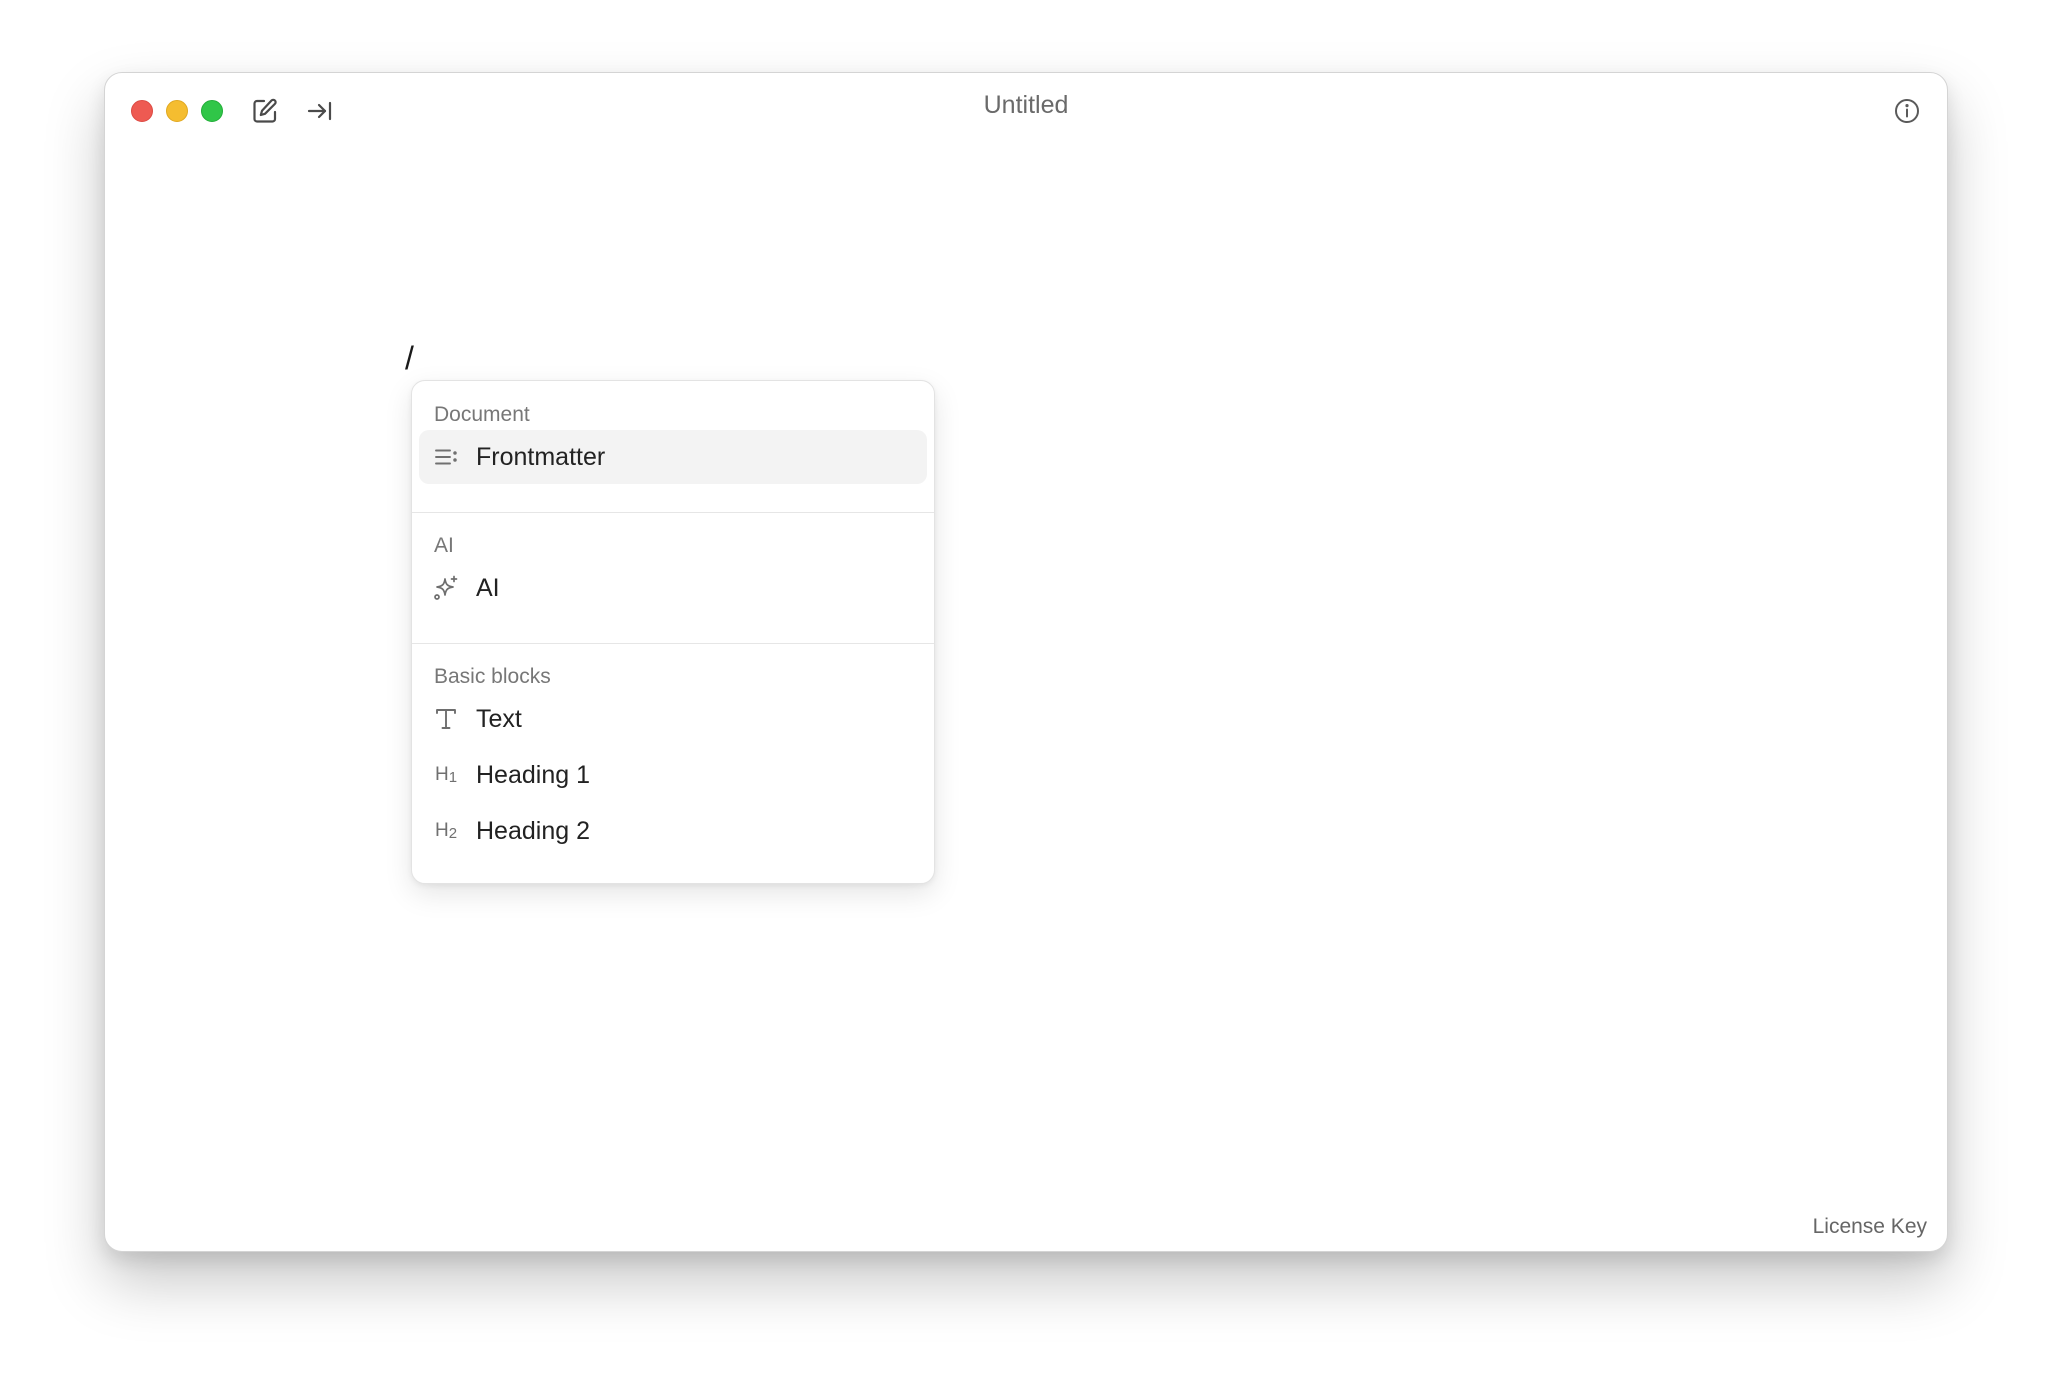 The image size is (2048, 1388). Describe the element at coordinates (541, 457) in the screenshot. I see `menu-item-label: Frontmatter` at that location.